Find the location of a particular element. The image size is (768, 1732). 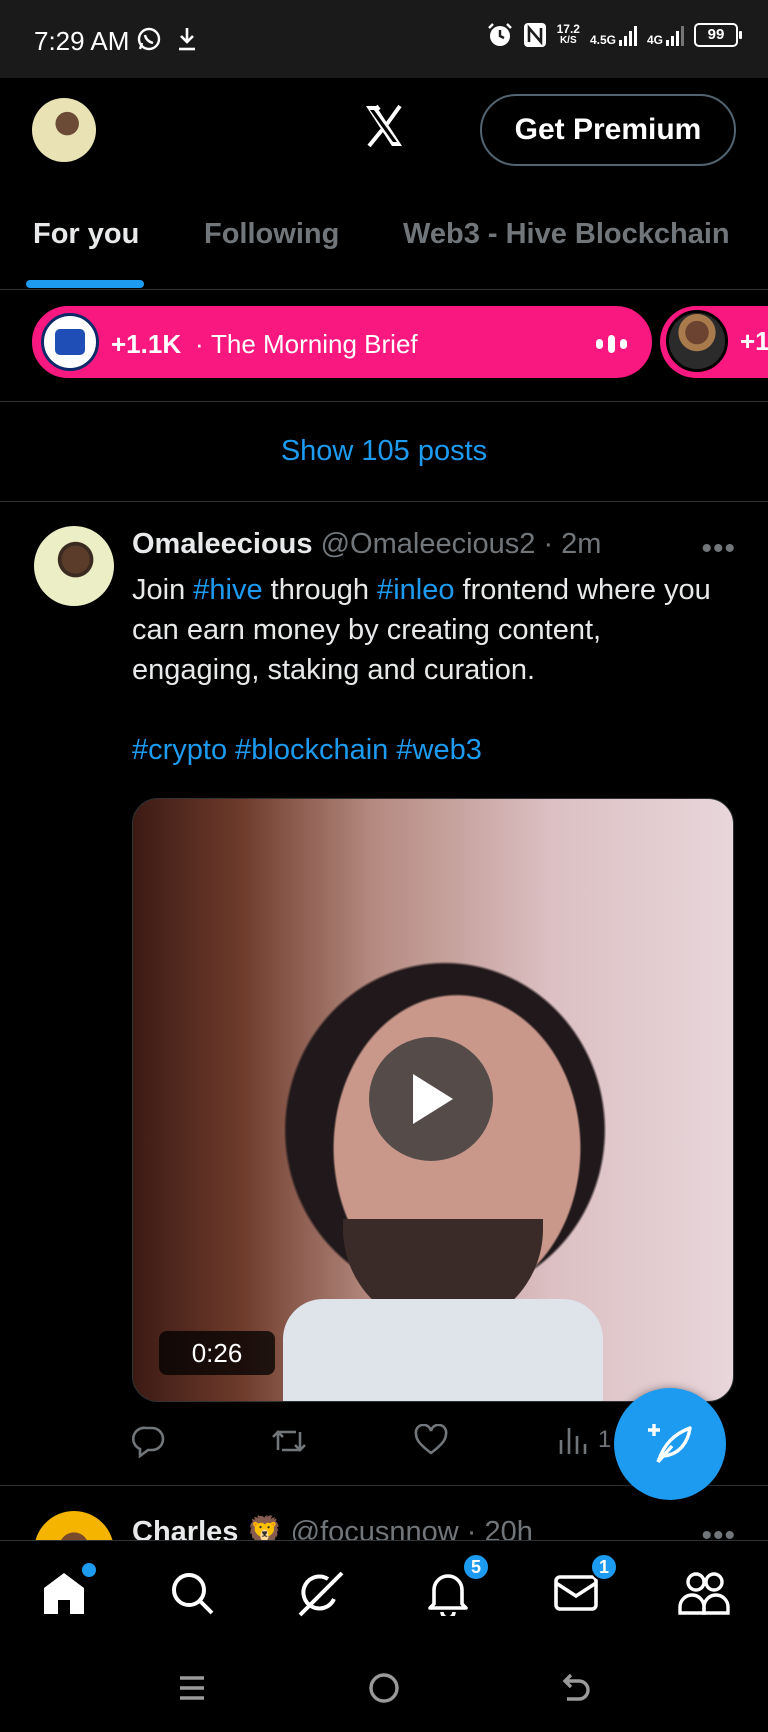

network-type-2: 4G is located at coordinates (654, 40).